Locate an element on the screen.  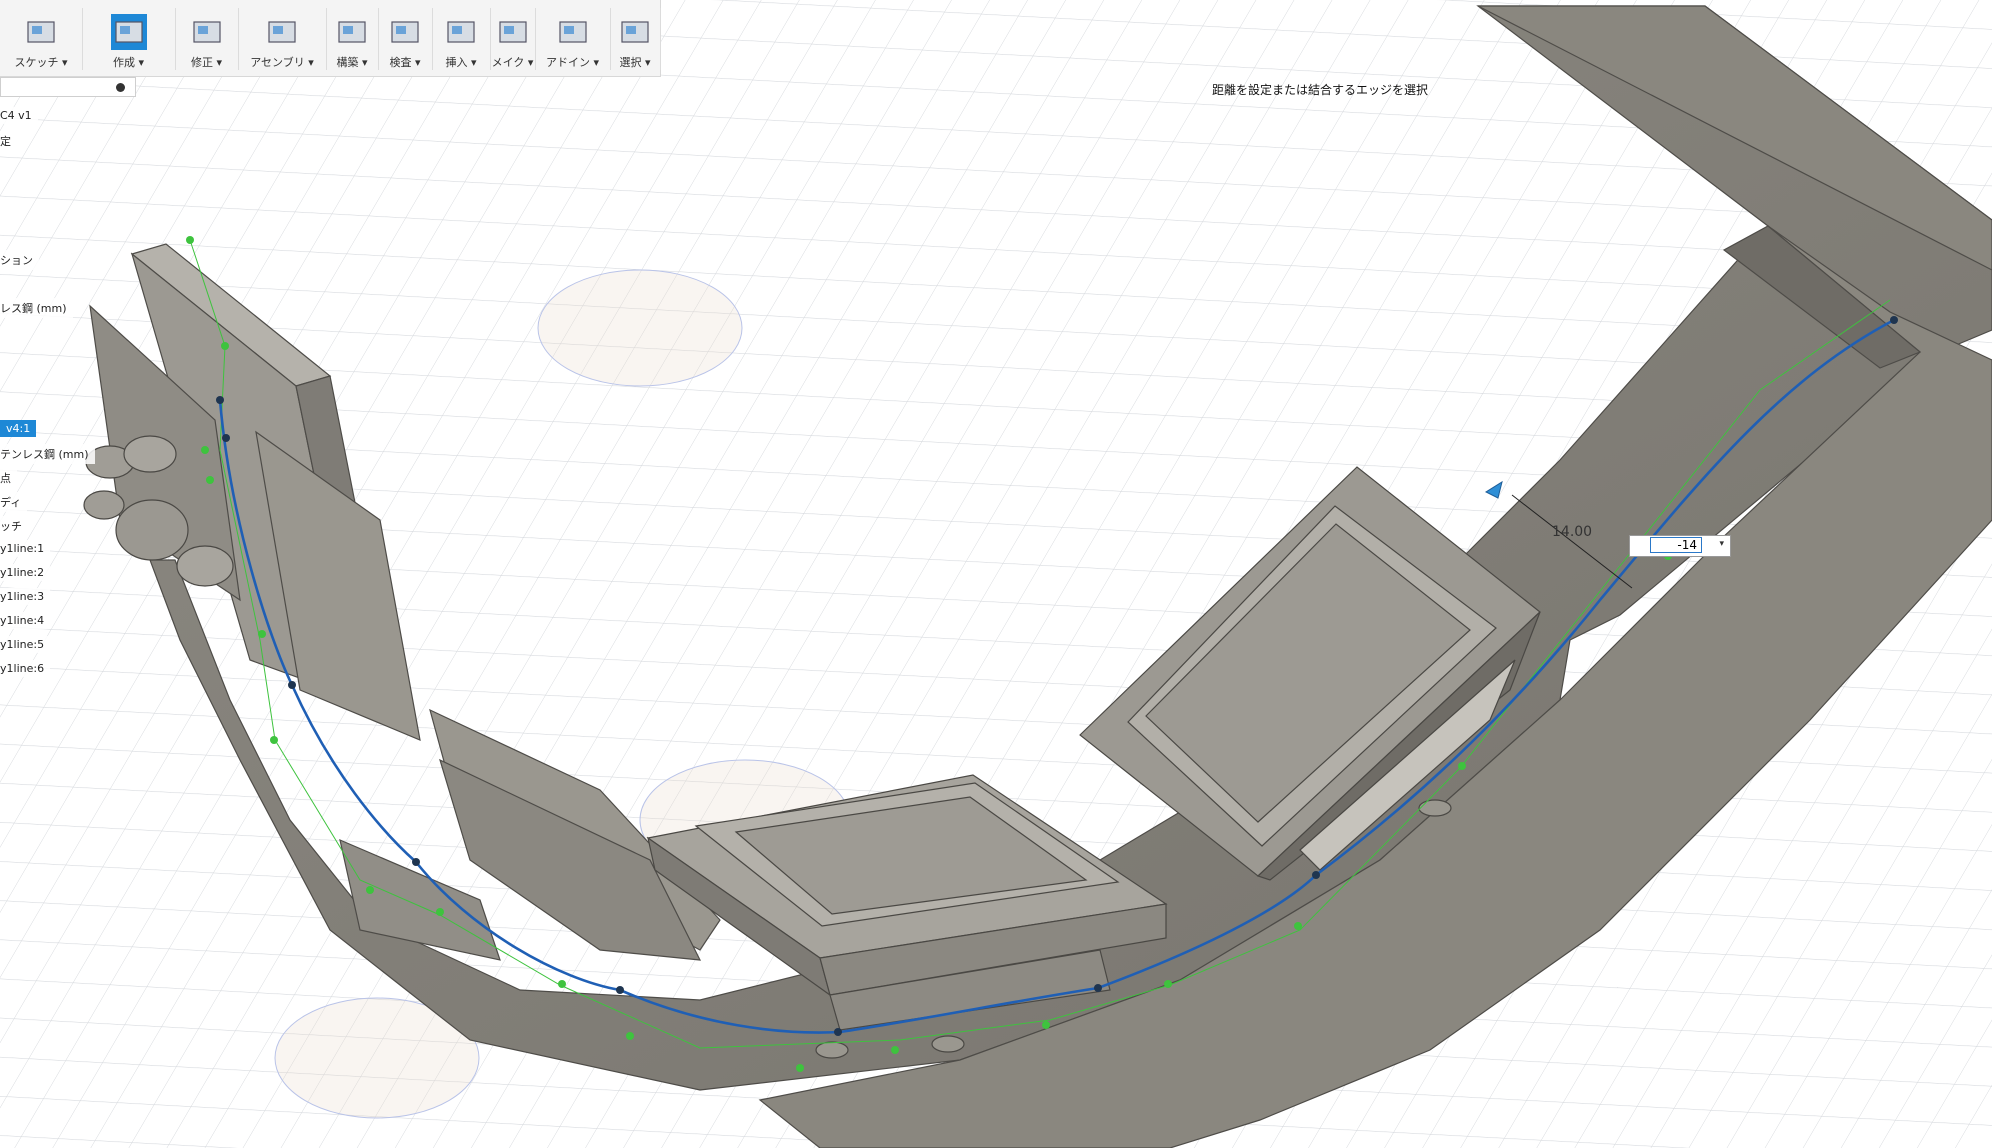
browser-item: y1line:6 is located at coordinates (25, 668).